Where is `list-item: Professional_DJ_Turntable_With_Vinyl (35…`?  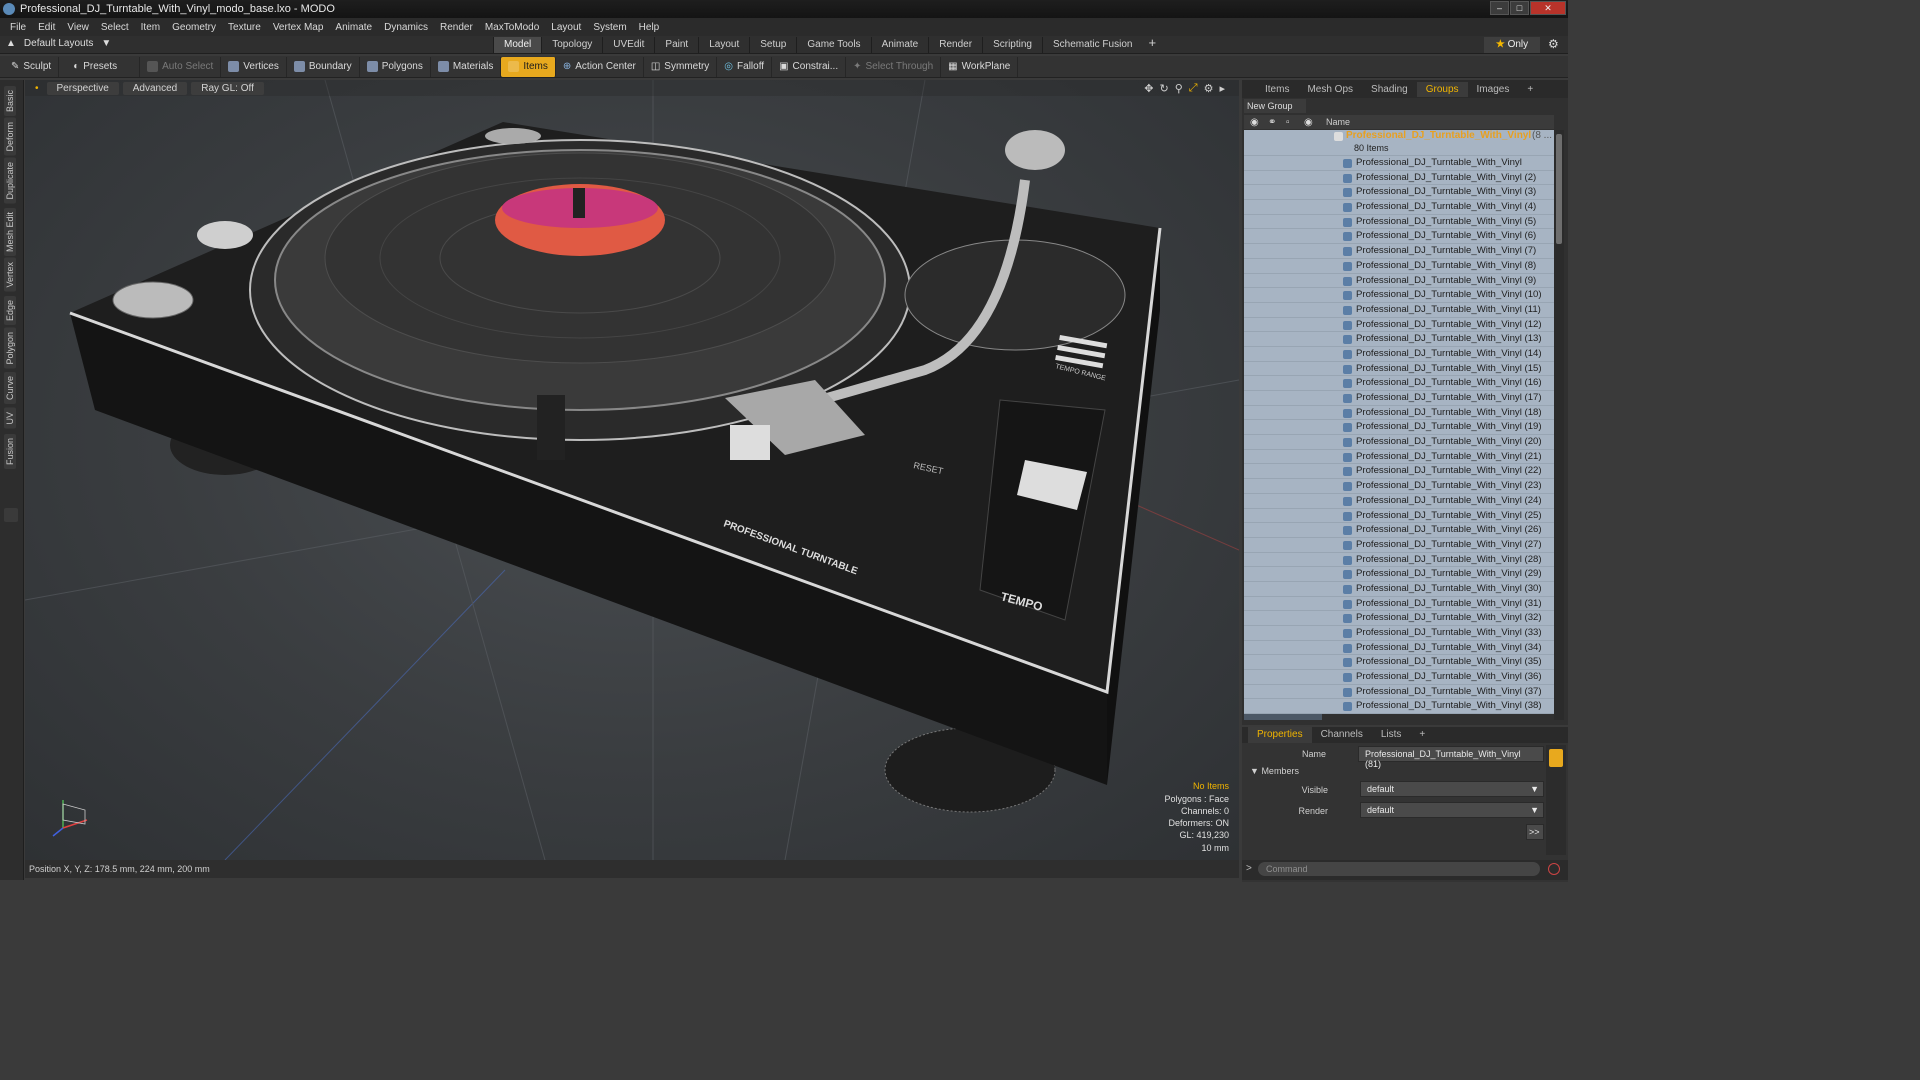
list-item: Professional_DJ_Turntable_With_Vinyl (35… is located at coordinates (1399, 663).